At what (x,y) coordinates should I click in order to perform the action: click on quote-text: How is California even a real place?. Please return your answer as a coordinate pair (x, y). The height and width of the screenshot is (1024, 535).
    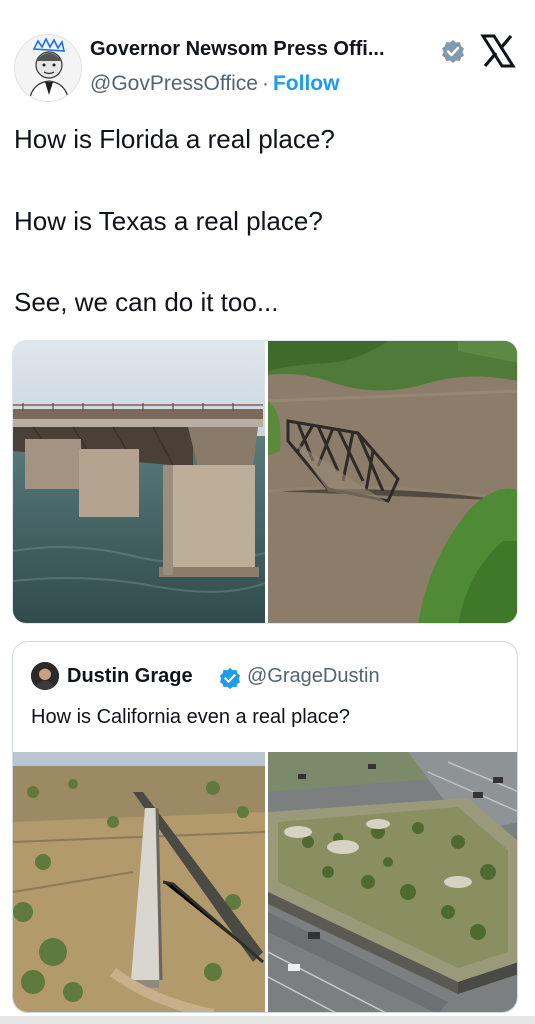
    Looking at the image, I should click on (191, 717).